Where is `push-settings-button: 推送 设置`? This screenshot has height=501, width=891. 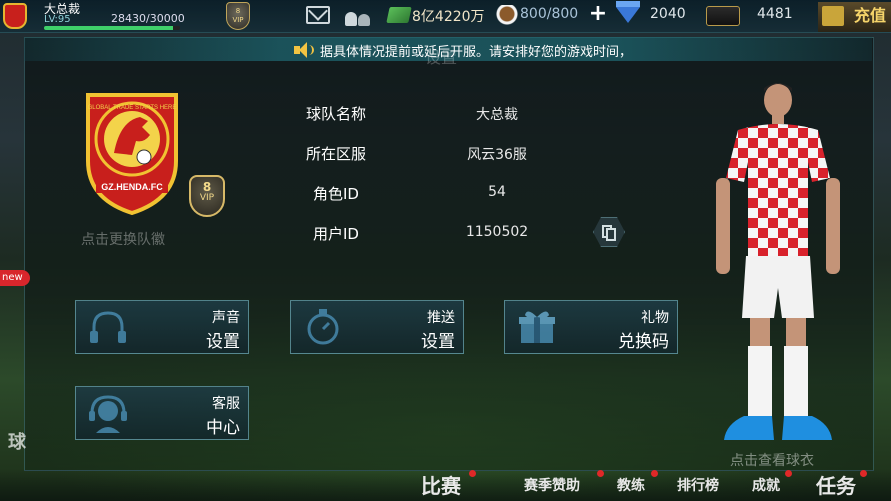 push-settings-button: 推送 设置 is located at coordinates (377, 327).